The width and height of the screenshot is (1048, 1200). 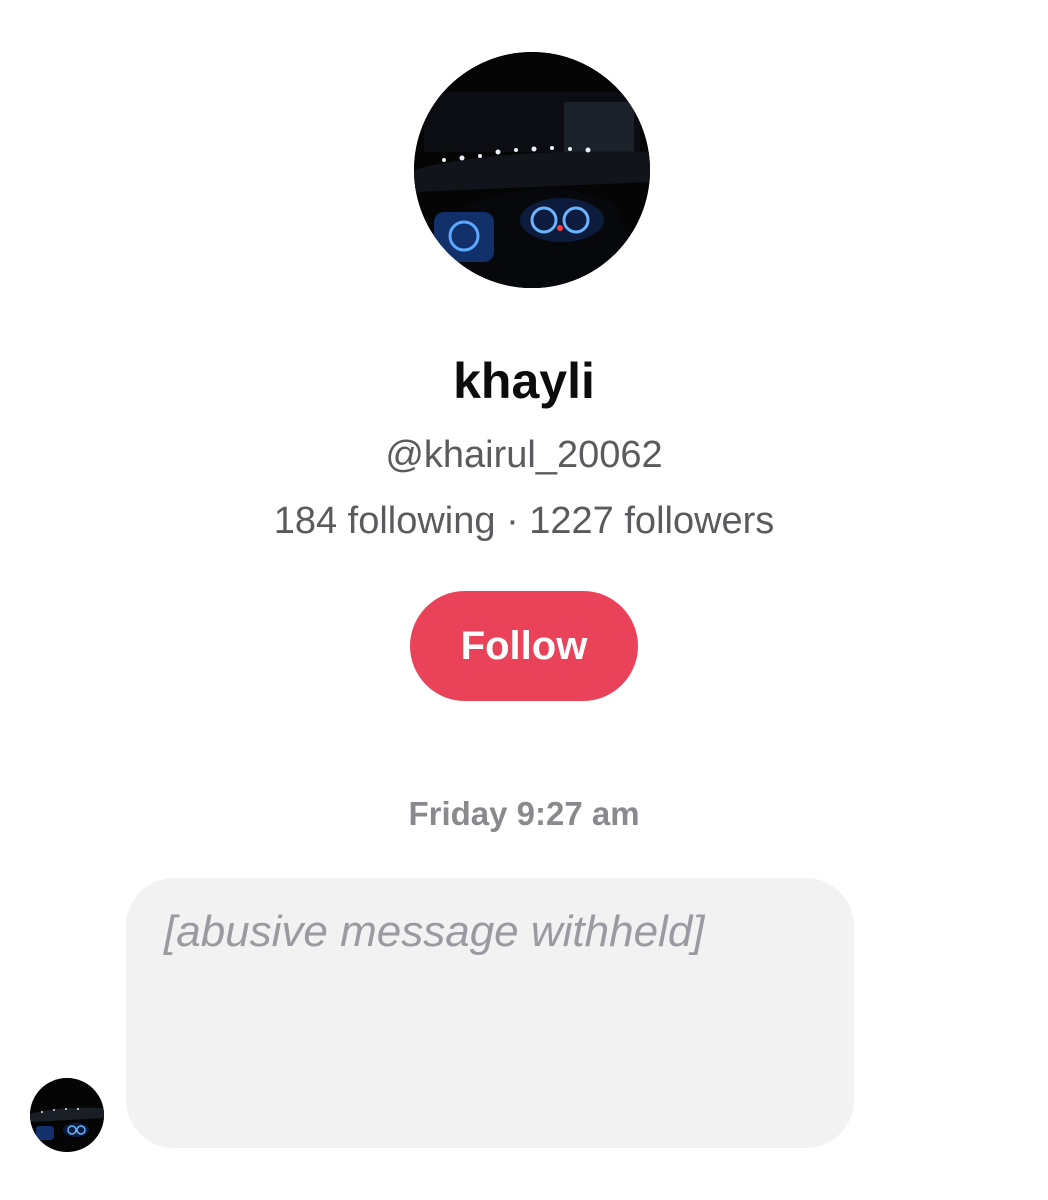 I want to click on follow-button: Follow, so click(x=524, y=646).